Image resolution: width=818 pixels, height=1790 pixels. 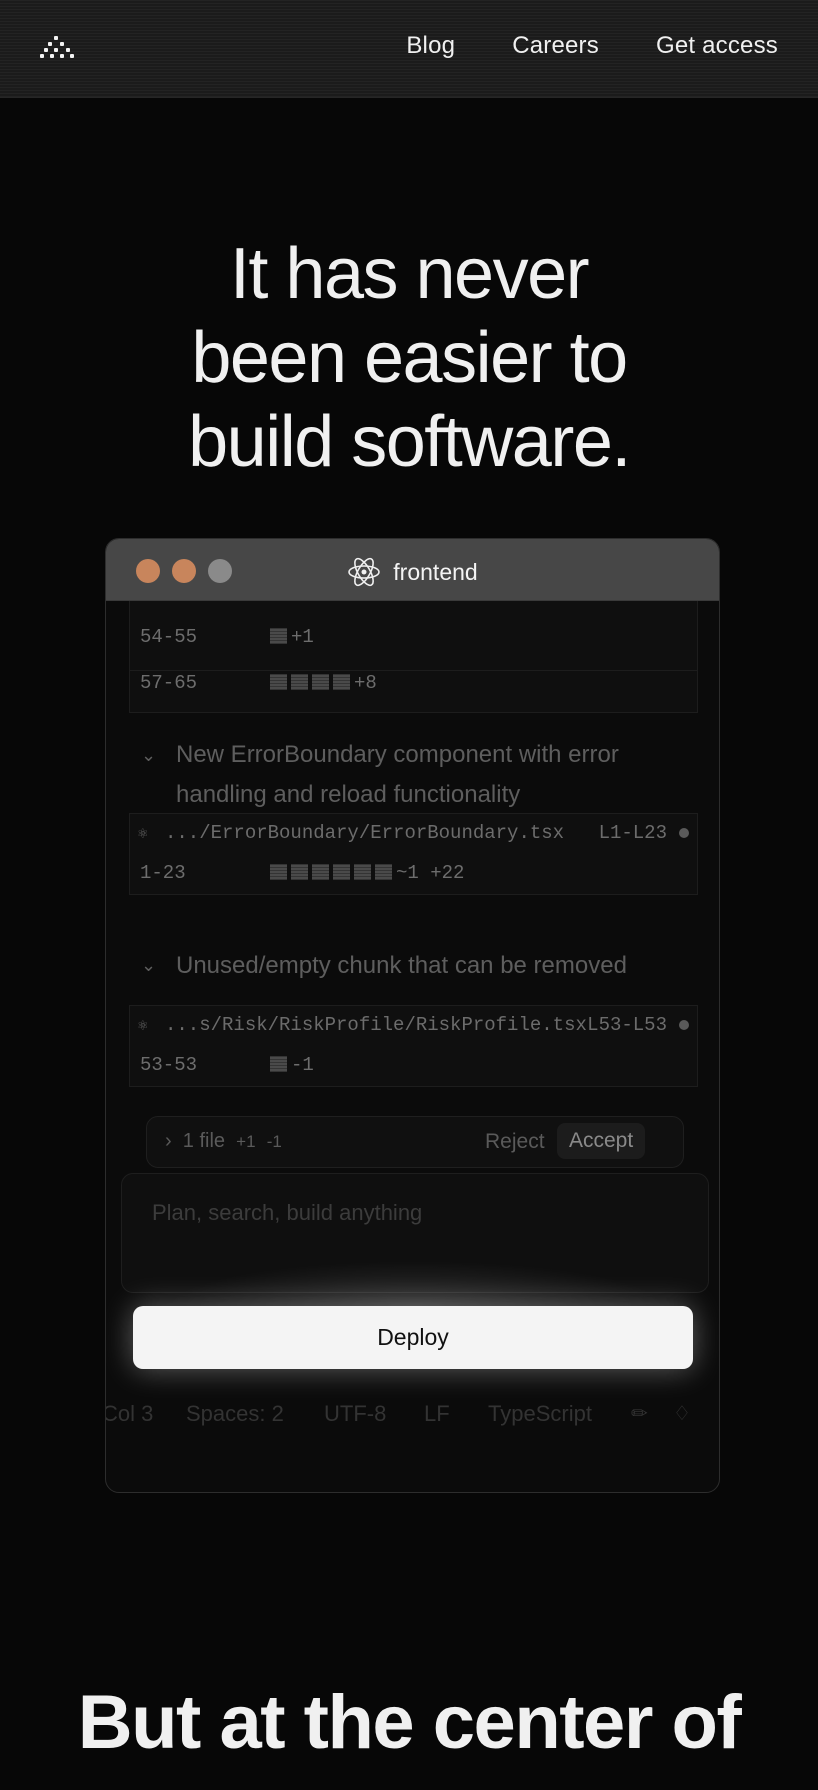 What do you see at coordinates (409, 1722) in the screenshot?
I see `section-heading: But at the center of` at bounding box center [409, 1722].